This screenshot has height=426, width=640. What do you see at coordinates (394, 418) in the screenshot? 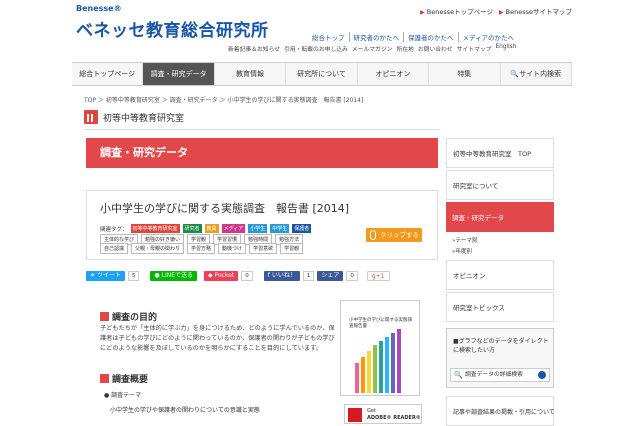
I see `pdf-name: ADOBE® READER®` at bounding box center [394, 418].